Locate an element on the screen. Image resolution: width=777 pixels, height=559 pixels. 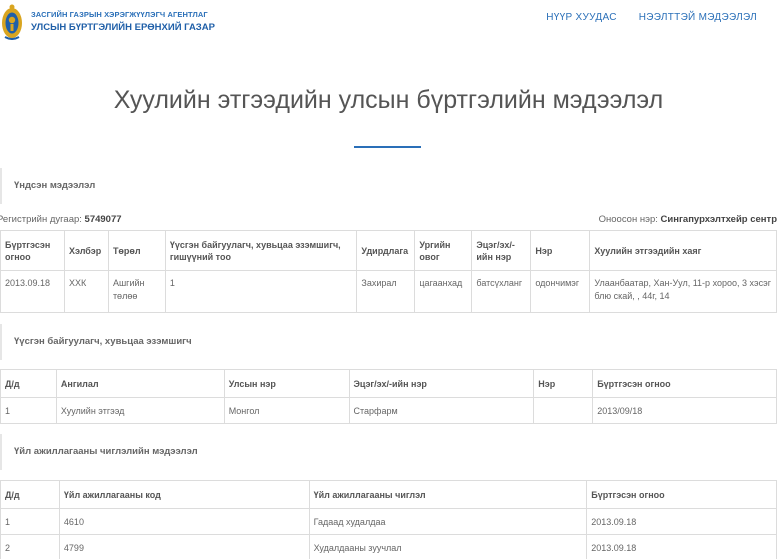
col-header: Үйл ажиллагааны чиглэл is located at coordinates (448, 494).